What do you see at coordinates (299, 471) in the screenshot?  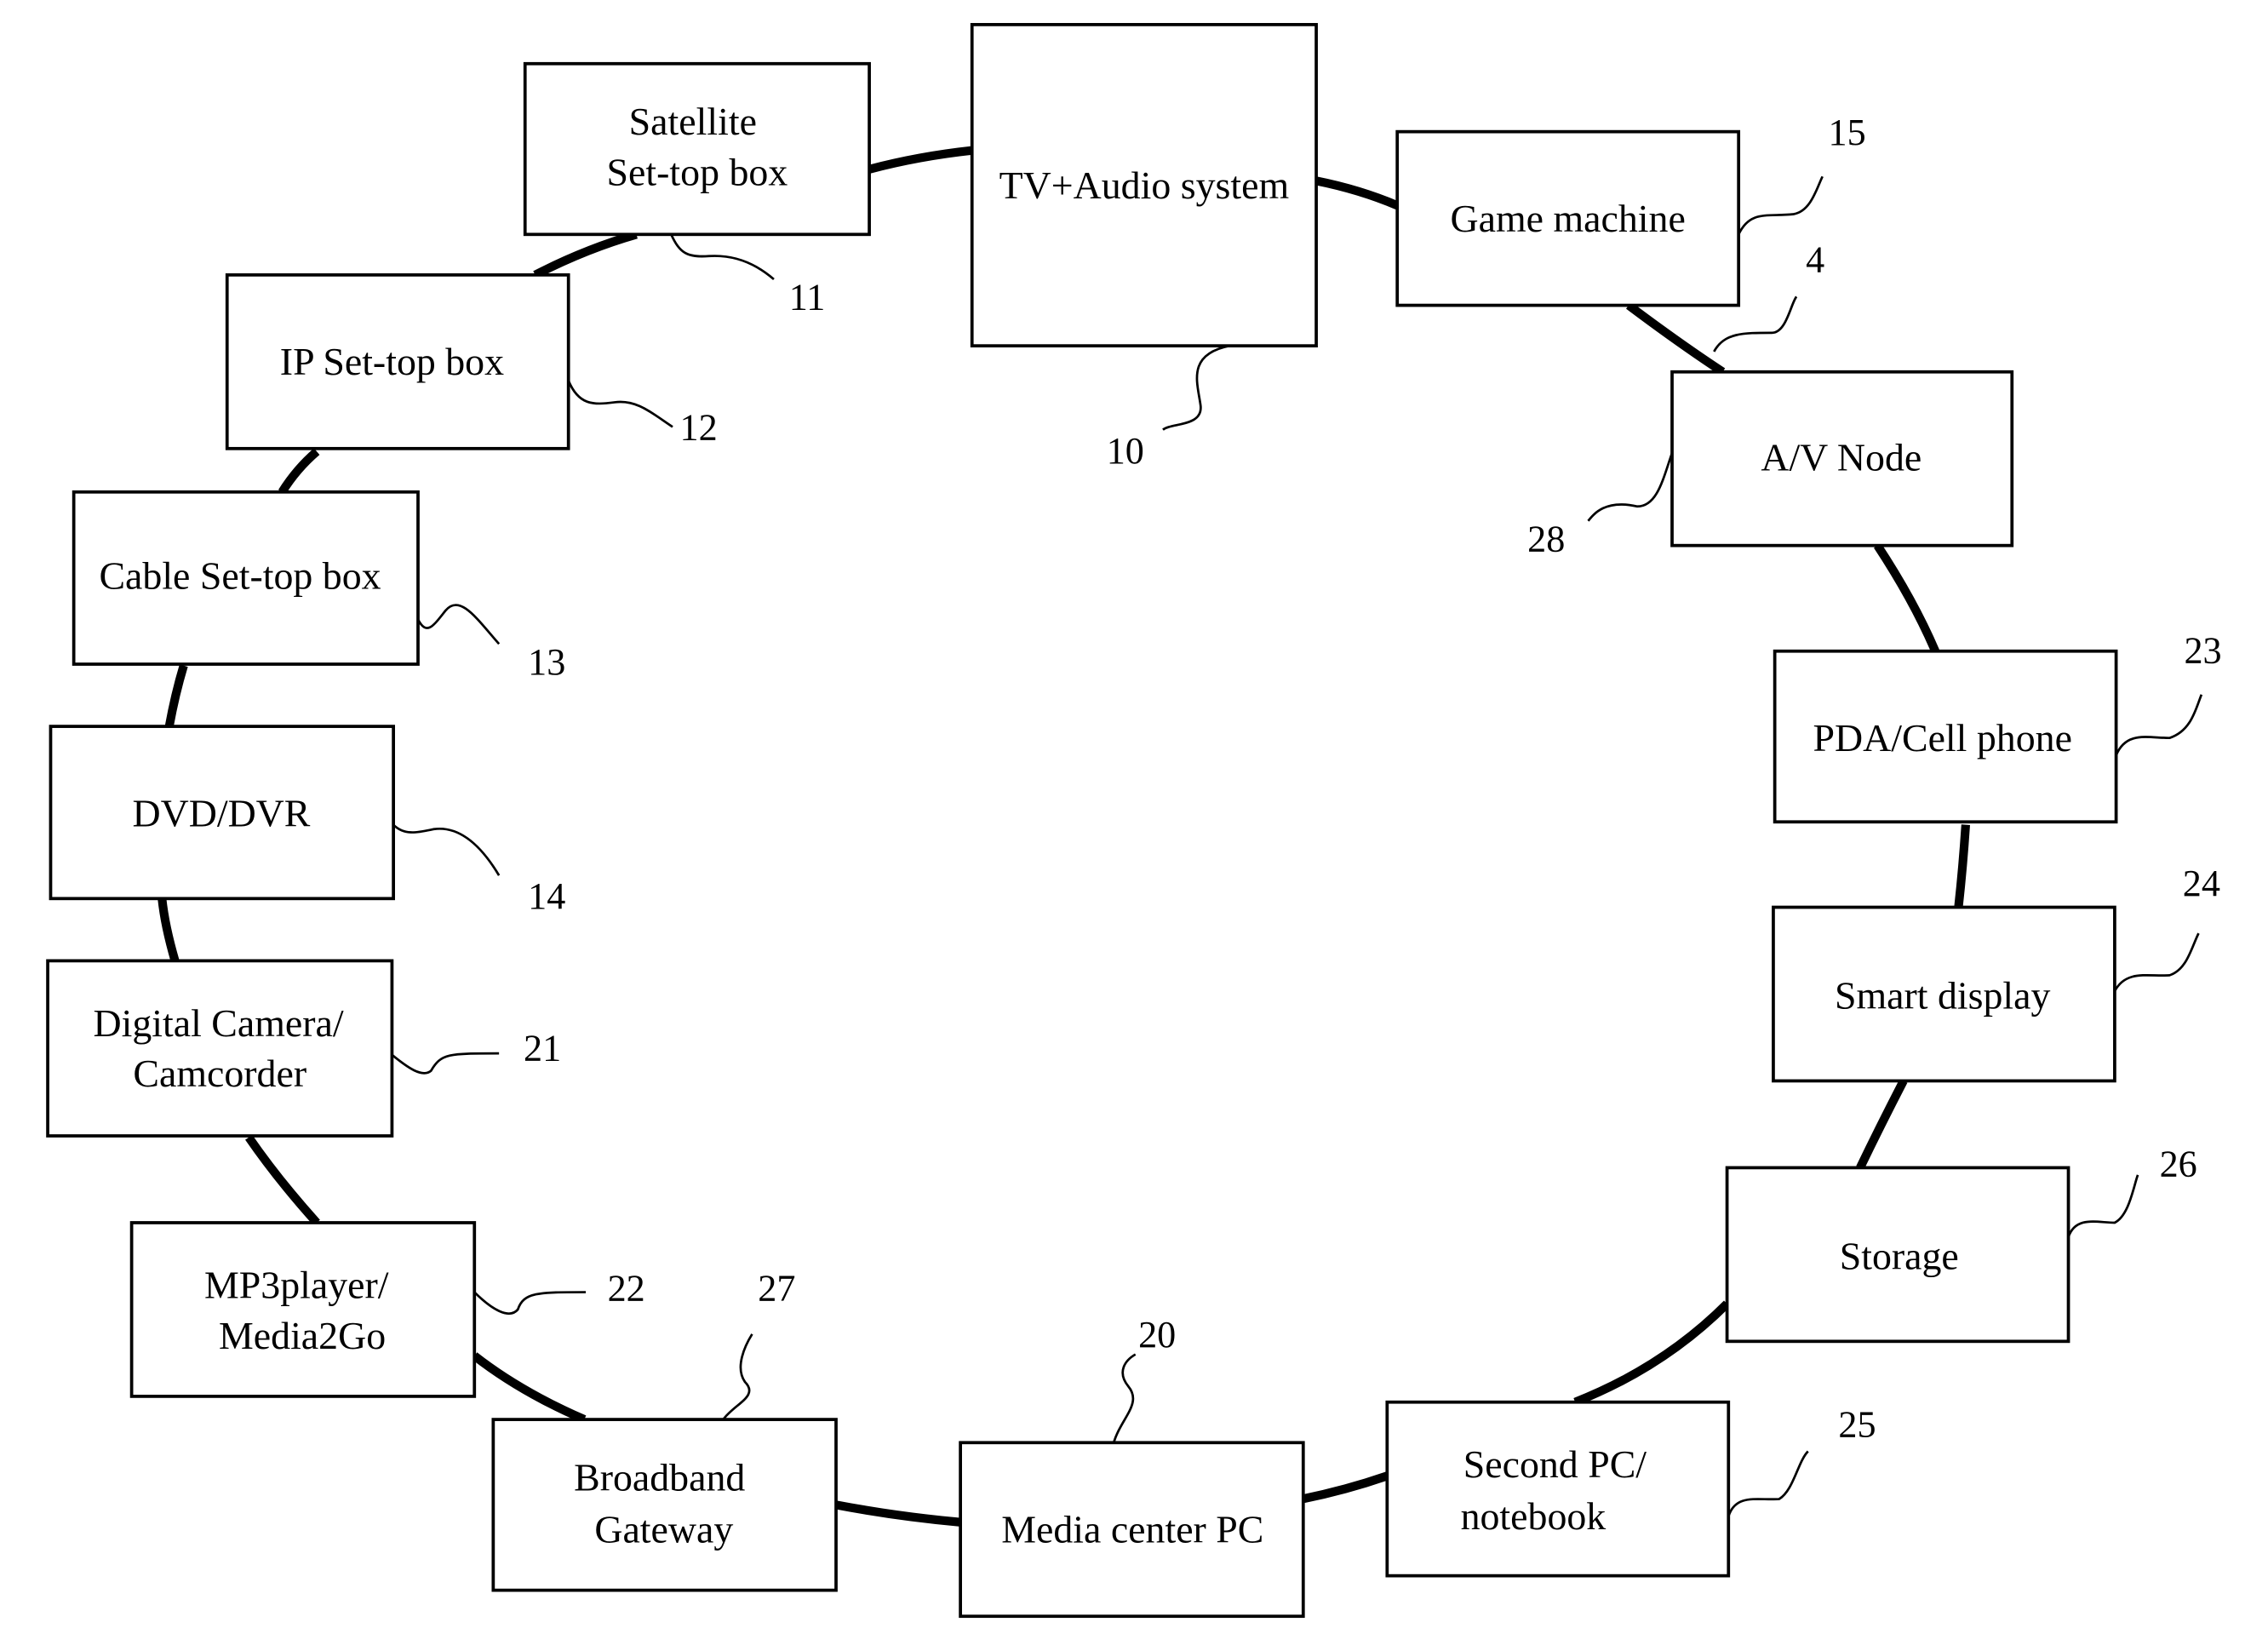 I see `link-cable-ipstb` at bounding box center [299, 471].